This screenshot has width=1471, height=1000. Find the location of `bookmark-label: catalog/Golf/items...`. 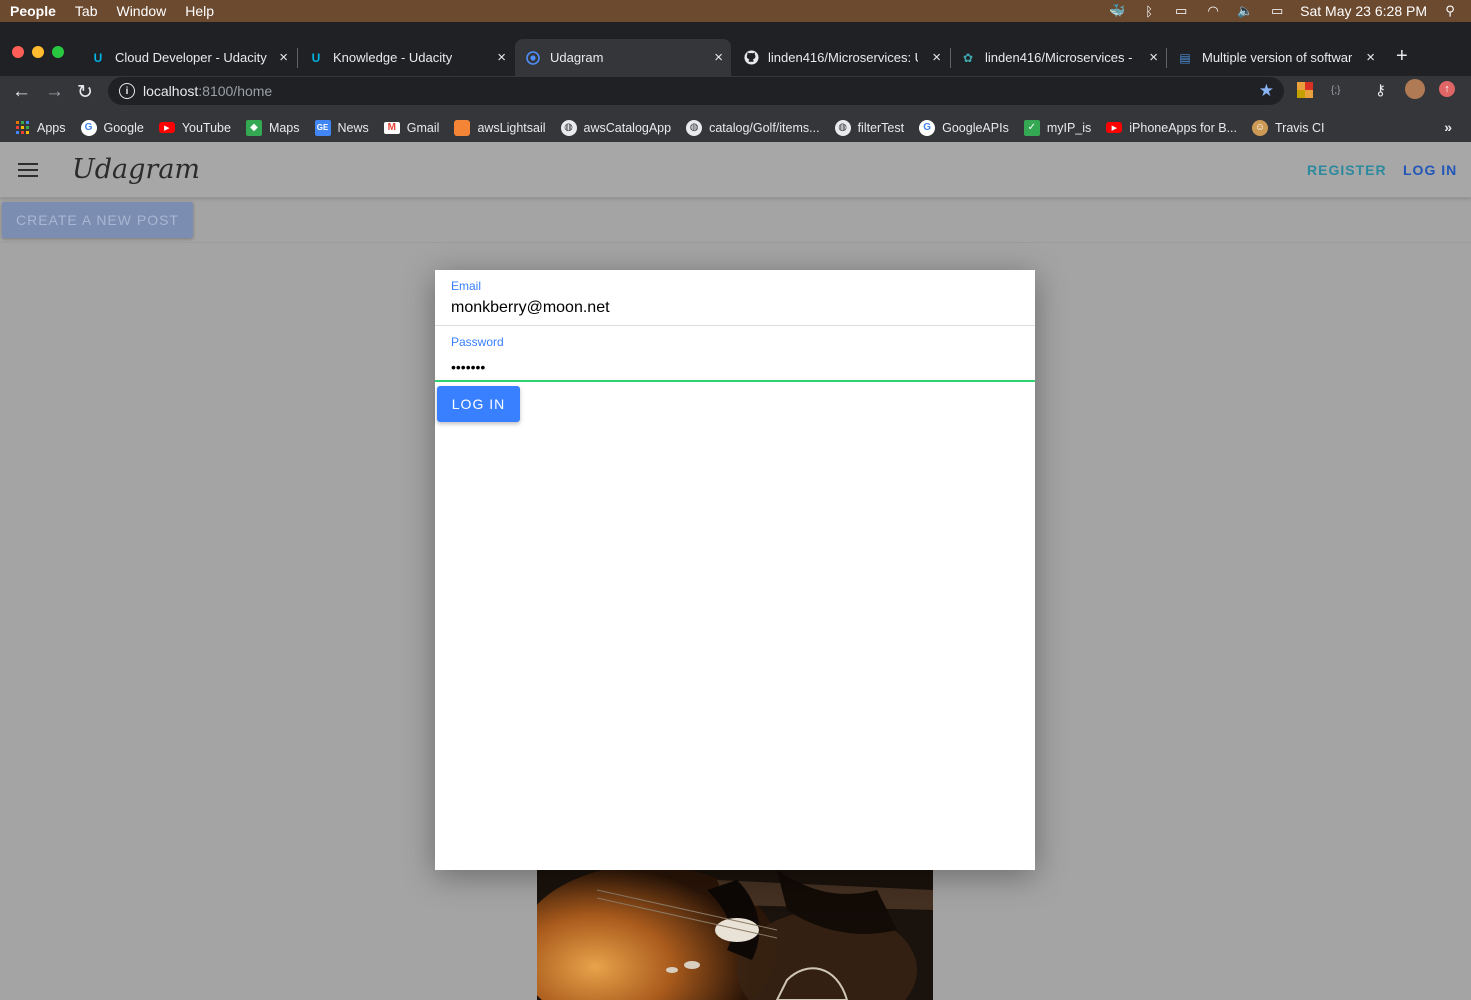

bookmark-label: catalog/Golf/items... is located at coordinates (764, 127).